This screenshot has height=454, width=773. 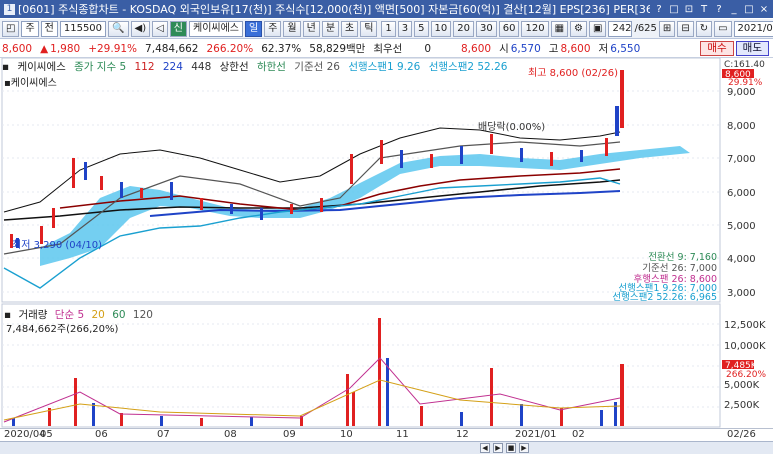 What do you see at coordinates (402, 434) in the screenshot?
I see `x-tick: 11` at bounding box center [402, 434].